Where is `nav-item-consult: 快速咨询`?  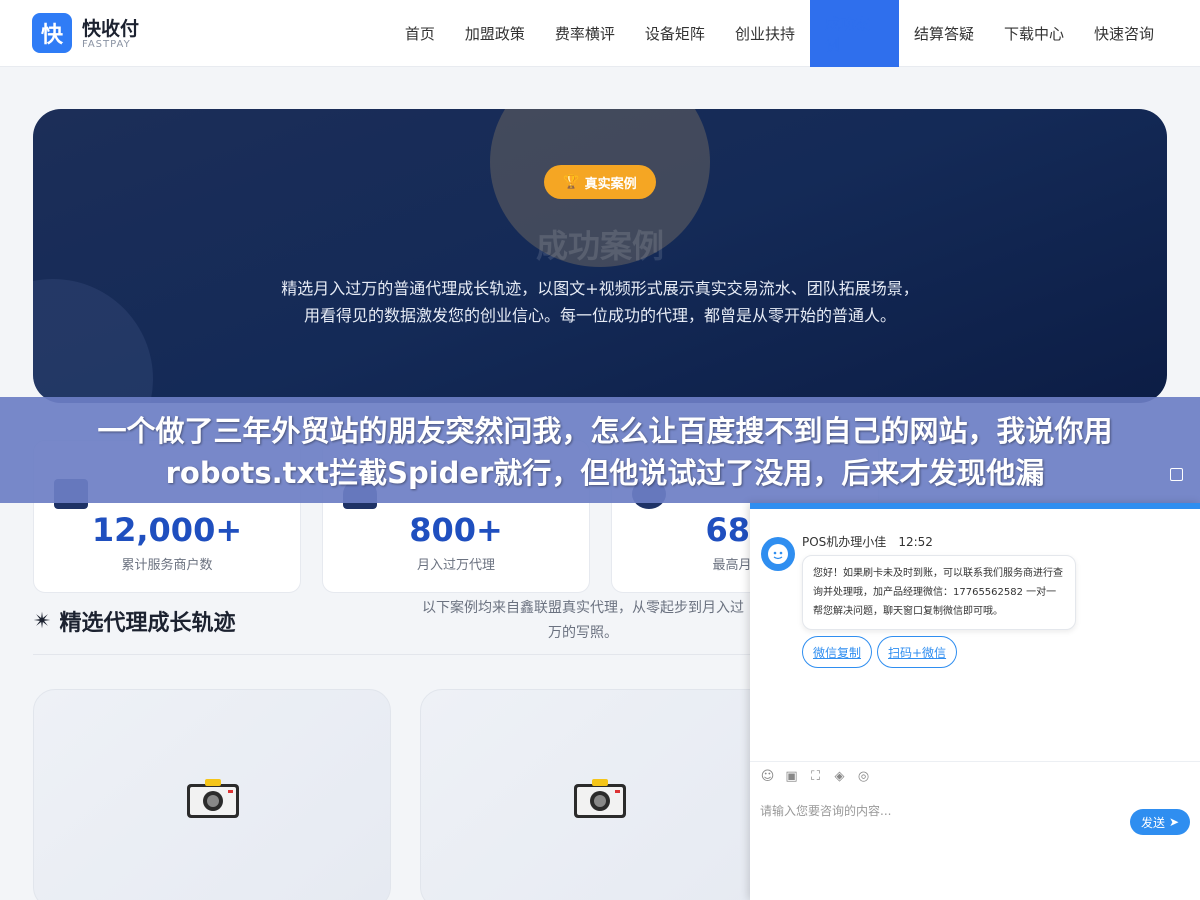
nav-item-consult: 快速咨询 is located at coordinates (1124, 33).